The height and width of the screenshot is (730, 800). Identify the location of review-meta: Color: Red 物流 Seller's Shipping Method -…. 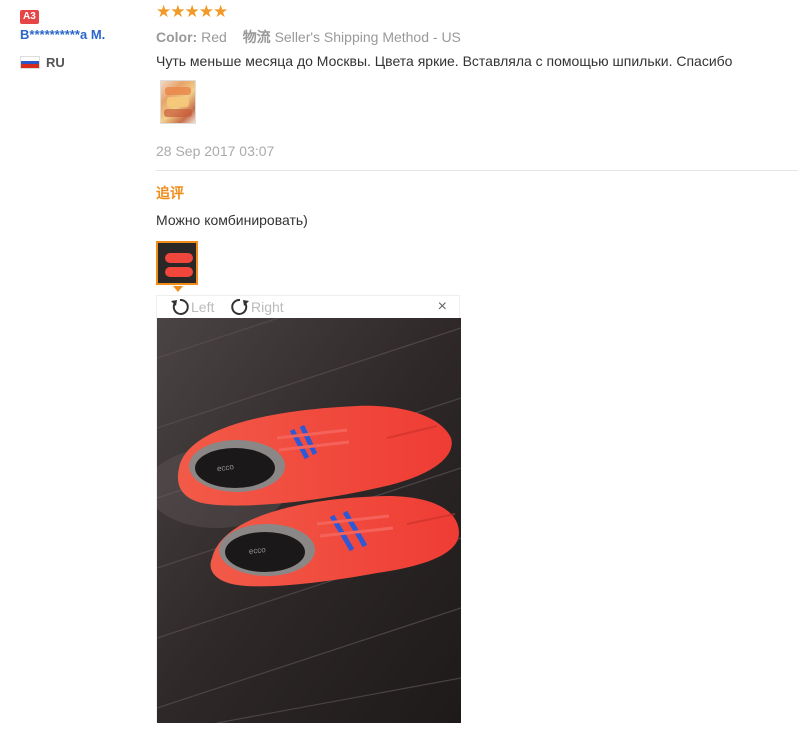
(308, 37).